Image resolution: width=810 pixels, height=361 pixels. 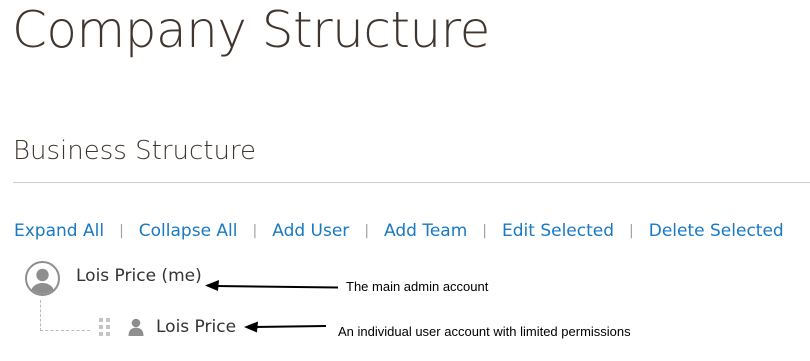 What do you see at coordinates (65, 315) in the screenshot?
I see `tree-connector-line` at bounding box center [65, 315].